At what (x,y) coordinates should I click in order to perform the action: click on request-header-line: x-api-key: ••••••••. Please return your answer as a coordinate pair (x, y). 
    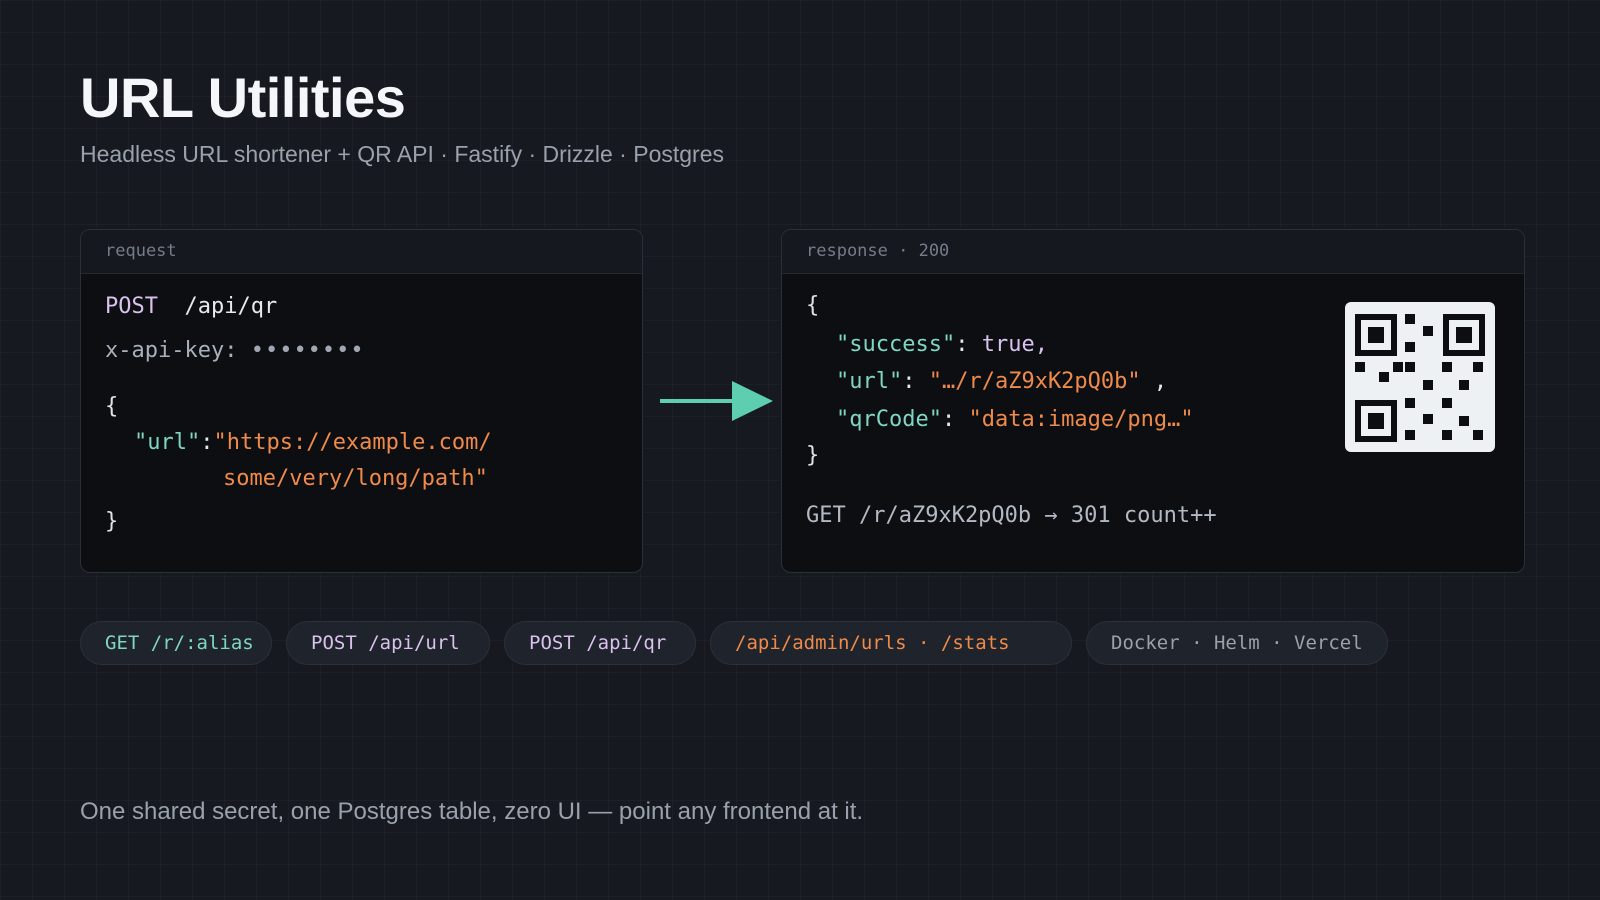
    Looking at the image, I should click on (235, 351).